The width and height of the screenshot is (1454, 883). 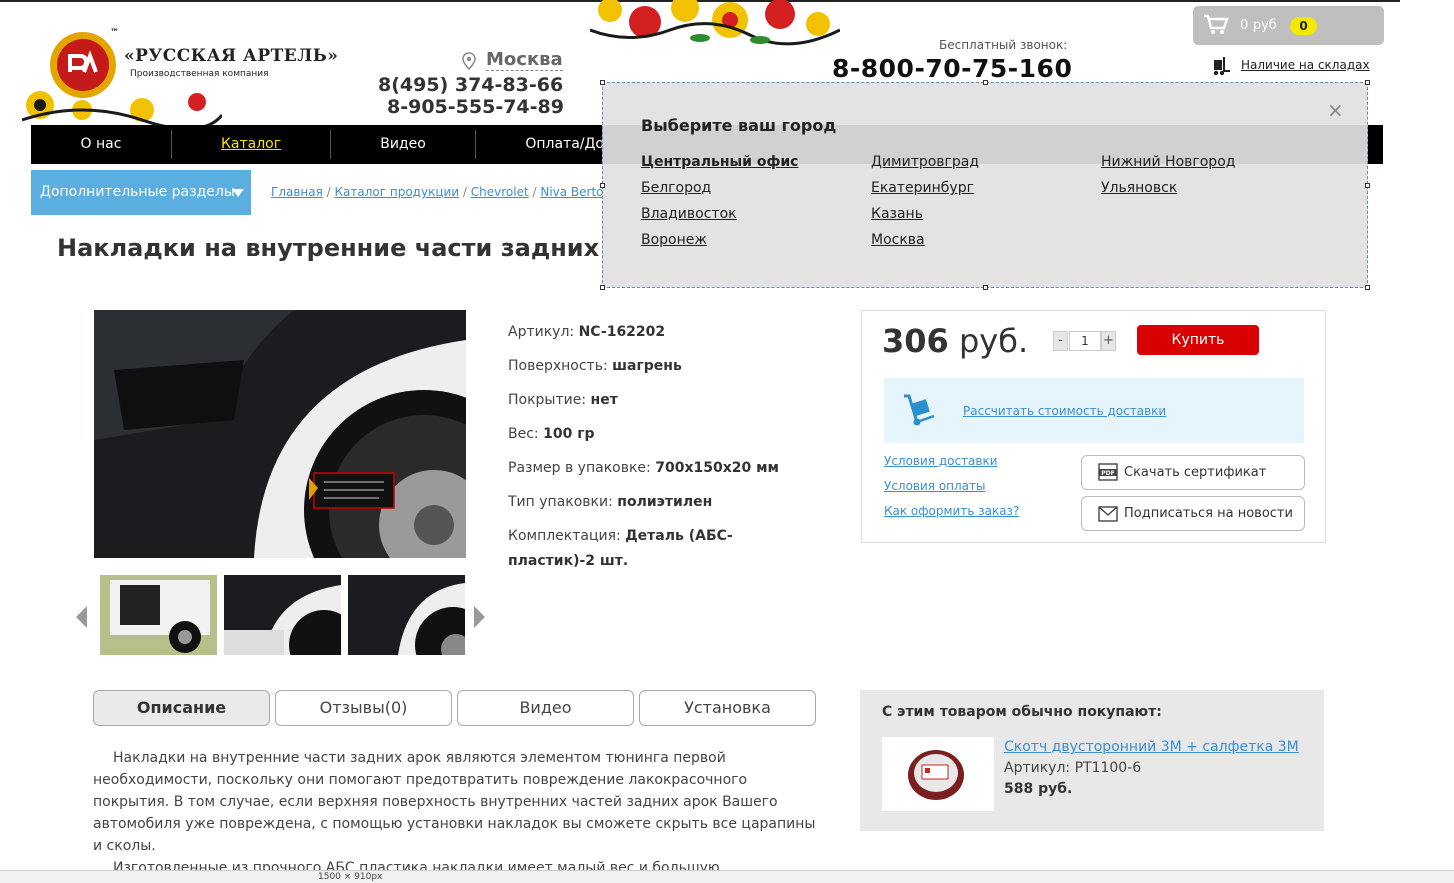 I want to click on related-product-price: 588 руб., so click(x=1038, y=789).